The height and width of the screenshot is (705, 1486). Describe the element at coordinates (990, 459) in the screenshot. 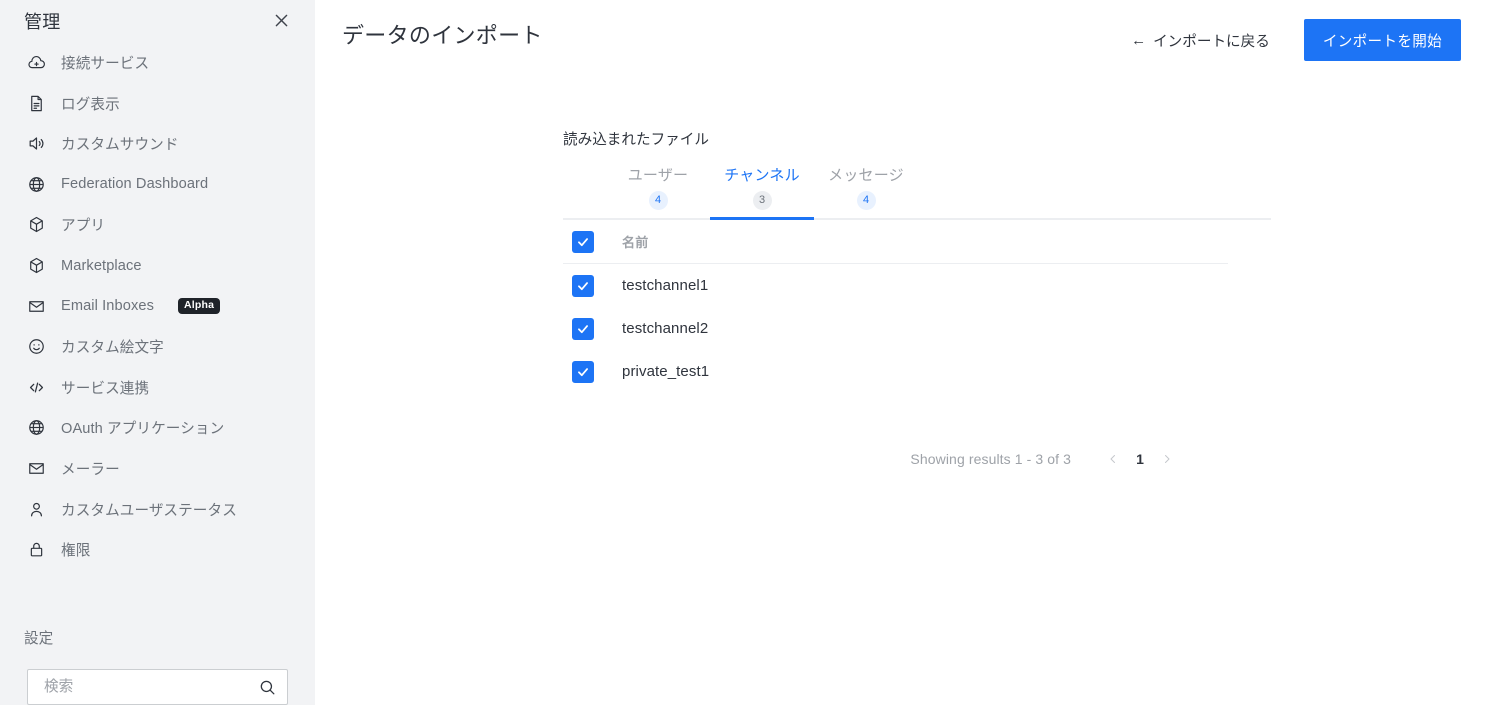

I see `pagination-results-text: Showing results 1 - 3 of 3` at that location.